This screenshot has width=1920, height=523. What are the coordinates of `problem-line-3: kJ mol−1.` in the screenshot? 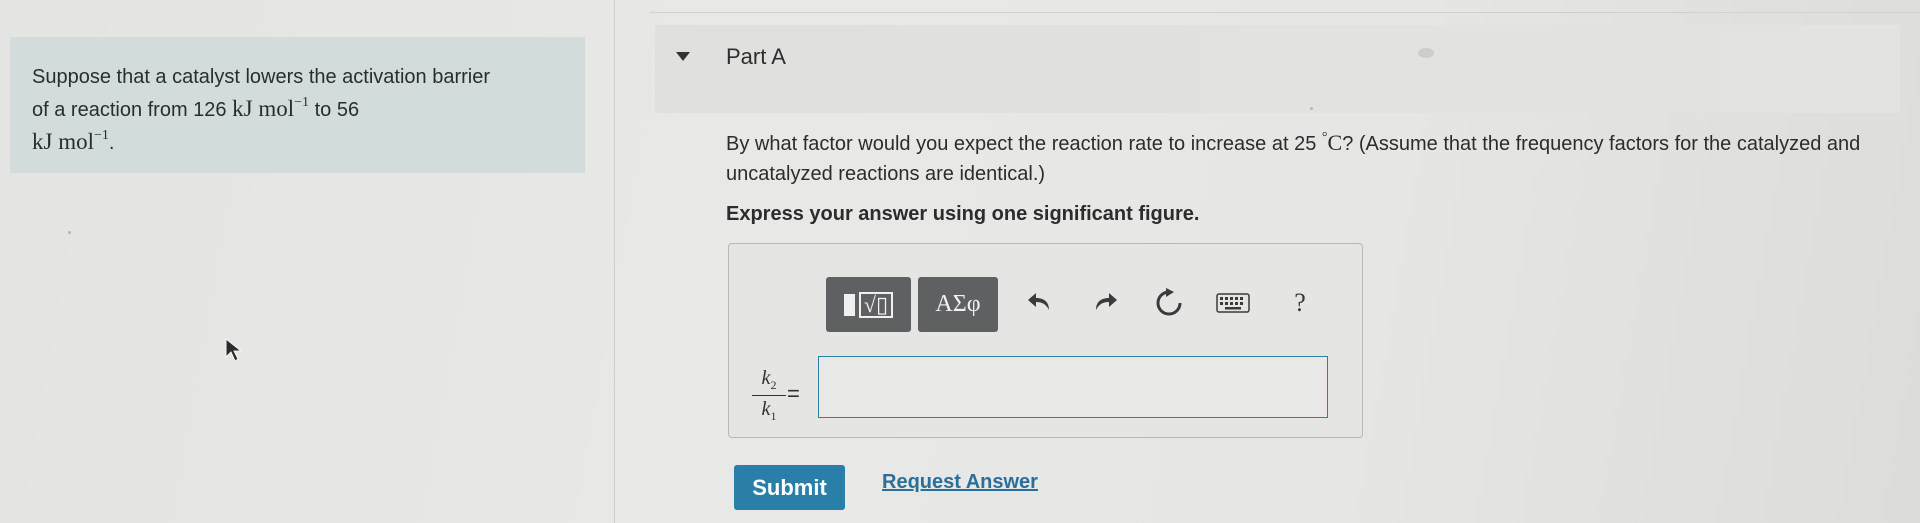 It's located at (73, 141).